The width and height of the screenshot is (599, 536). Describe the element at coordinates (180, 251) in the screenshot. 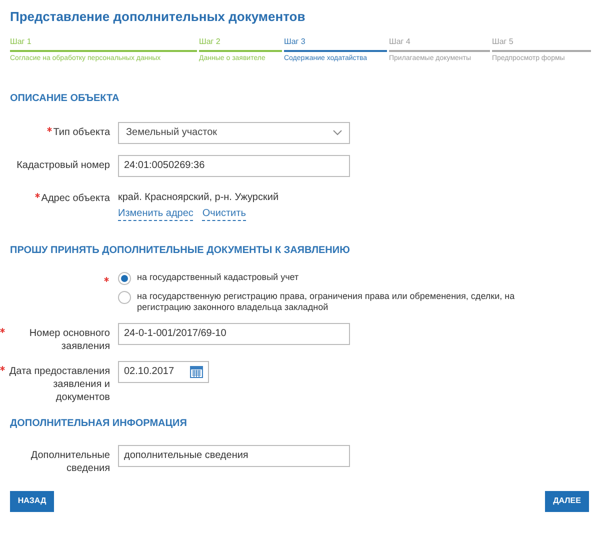

I see `section-heading: ПРОШУ ПРИНЯТЬ ДОПОЛНИТЕЛЬНЫЕ ДОКУМЕНТЫ К ЗАЯВЛЕНИЮ` at that location.